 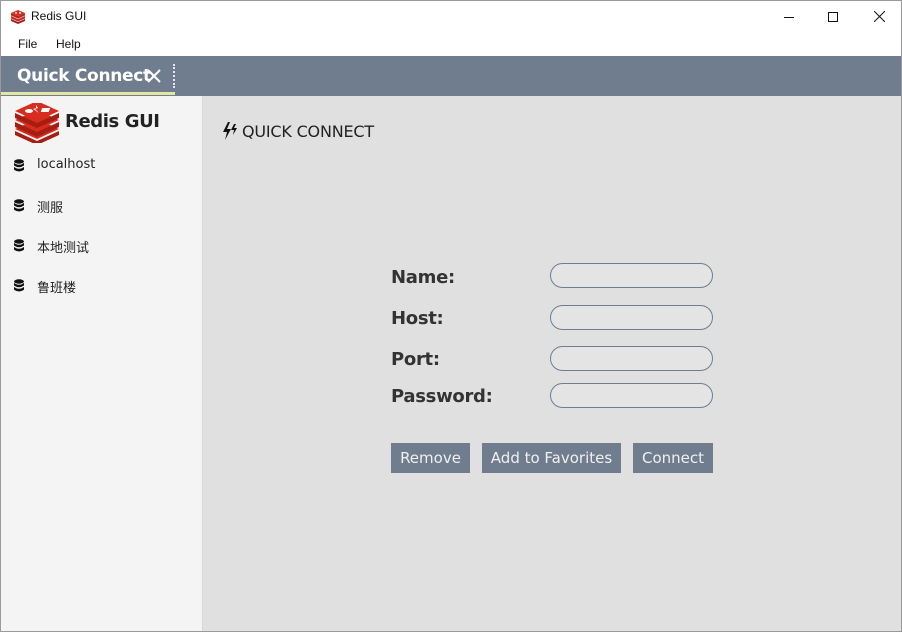 What do you see at coordinates (66, 164) in the screenshot?
I see `connection-label: localhost` at bounding box center [66, 164].